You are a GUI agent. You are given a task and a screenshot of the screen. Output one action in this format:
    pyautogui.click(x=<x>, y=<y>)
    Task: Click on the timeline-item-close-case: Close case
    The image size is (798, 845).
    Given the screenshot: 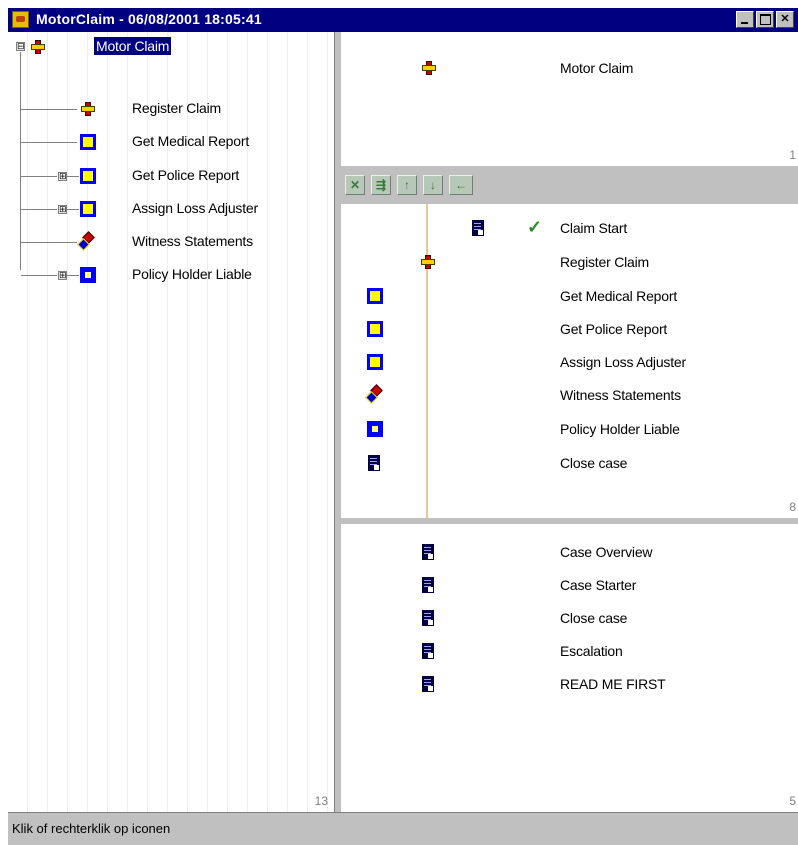 What is the action you would take?
    pyautogui.click(x=566, y=464)
    